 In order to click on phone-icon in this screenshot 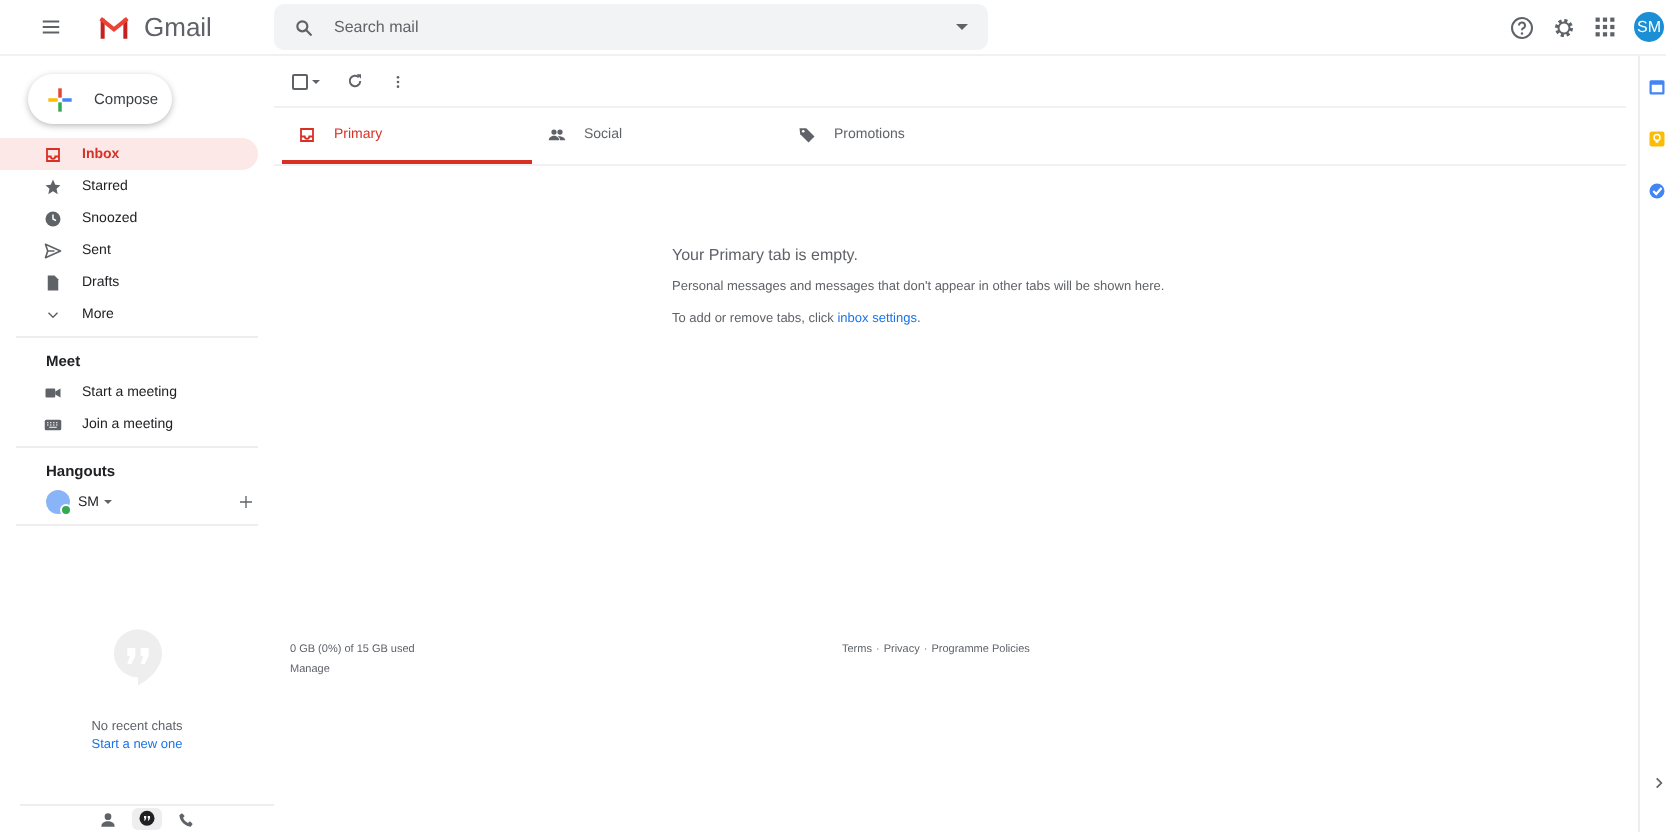, I will do `click(186, 819)`.